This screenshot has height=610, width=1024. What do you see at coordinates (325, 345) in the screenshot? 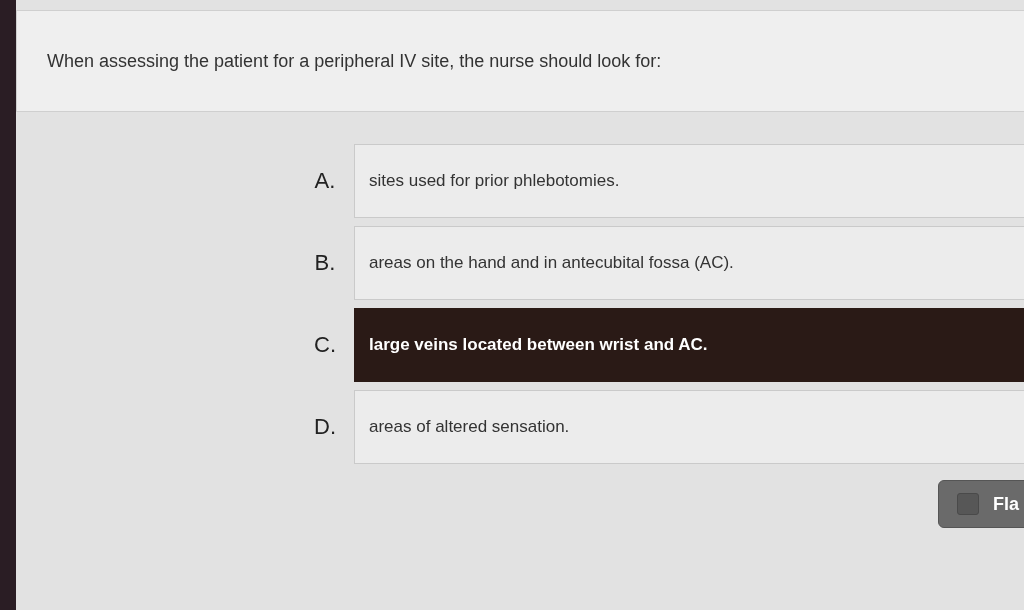
I see `option-letter: C.` at bounding box center [325, 345].